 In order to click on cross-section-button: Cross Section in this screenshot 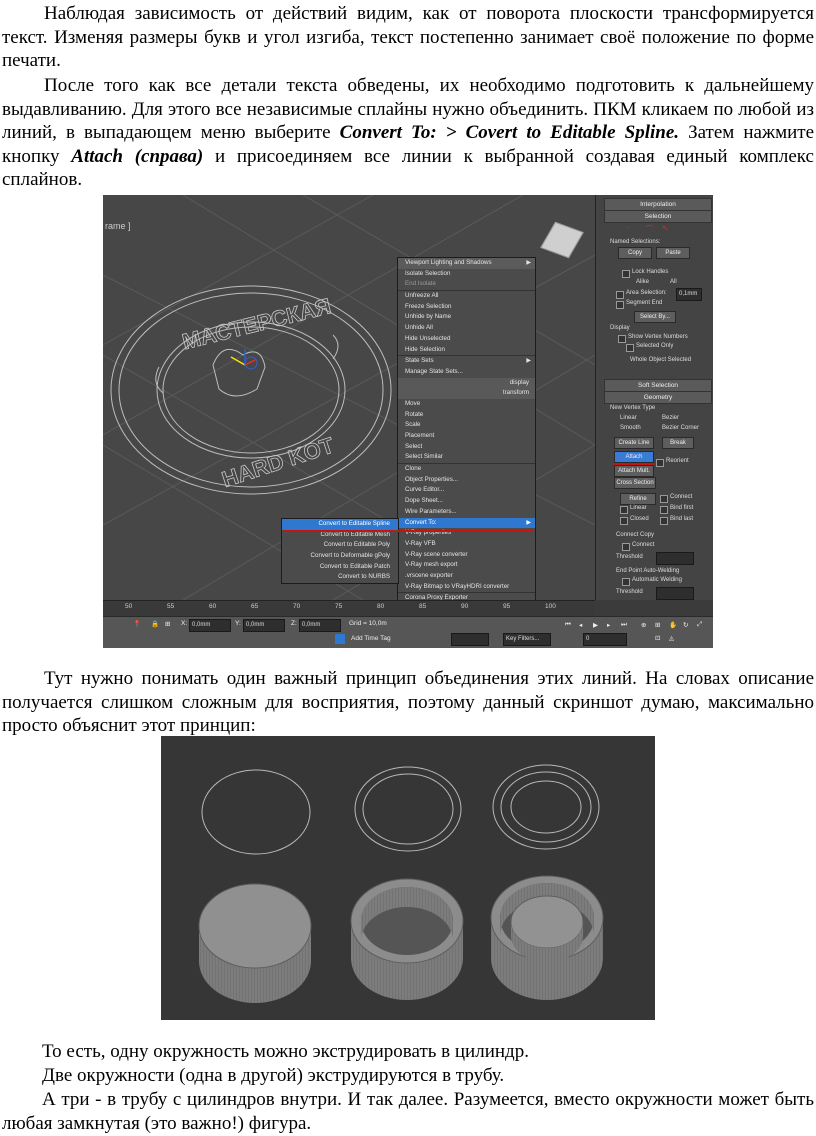, I will do `click(635, 483)`.